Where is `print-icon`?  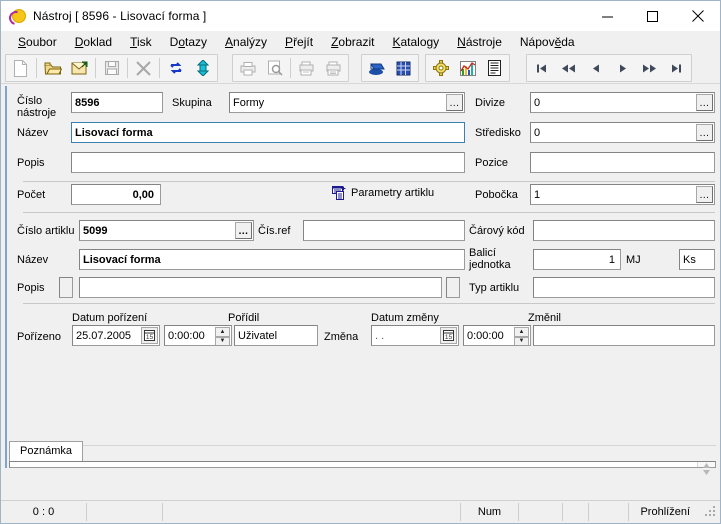 print-icon is located at coordinates (247, 68).